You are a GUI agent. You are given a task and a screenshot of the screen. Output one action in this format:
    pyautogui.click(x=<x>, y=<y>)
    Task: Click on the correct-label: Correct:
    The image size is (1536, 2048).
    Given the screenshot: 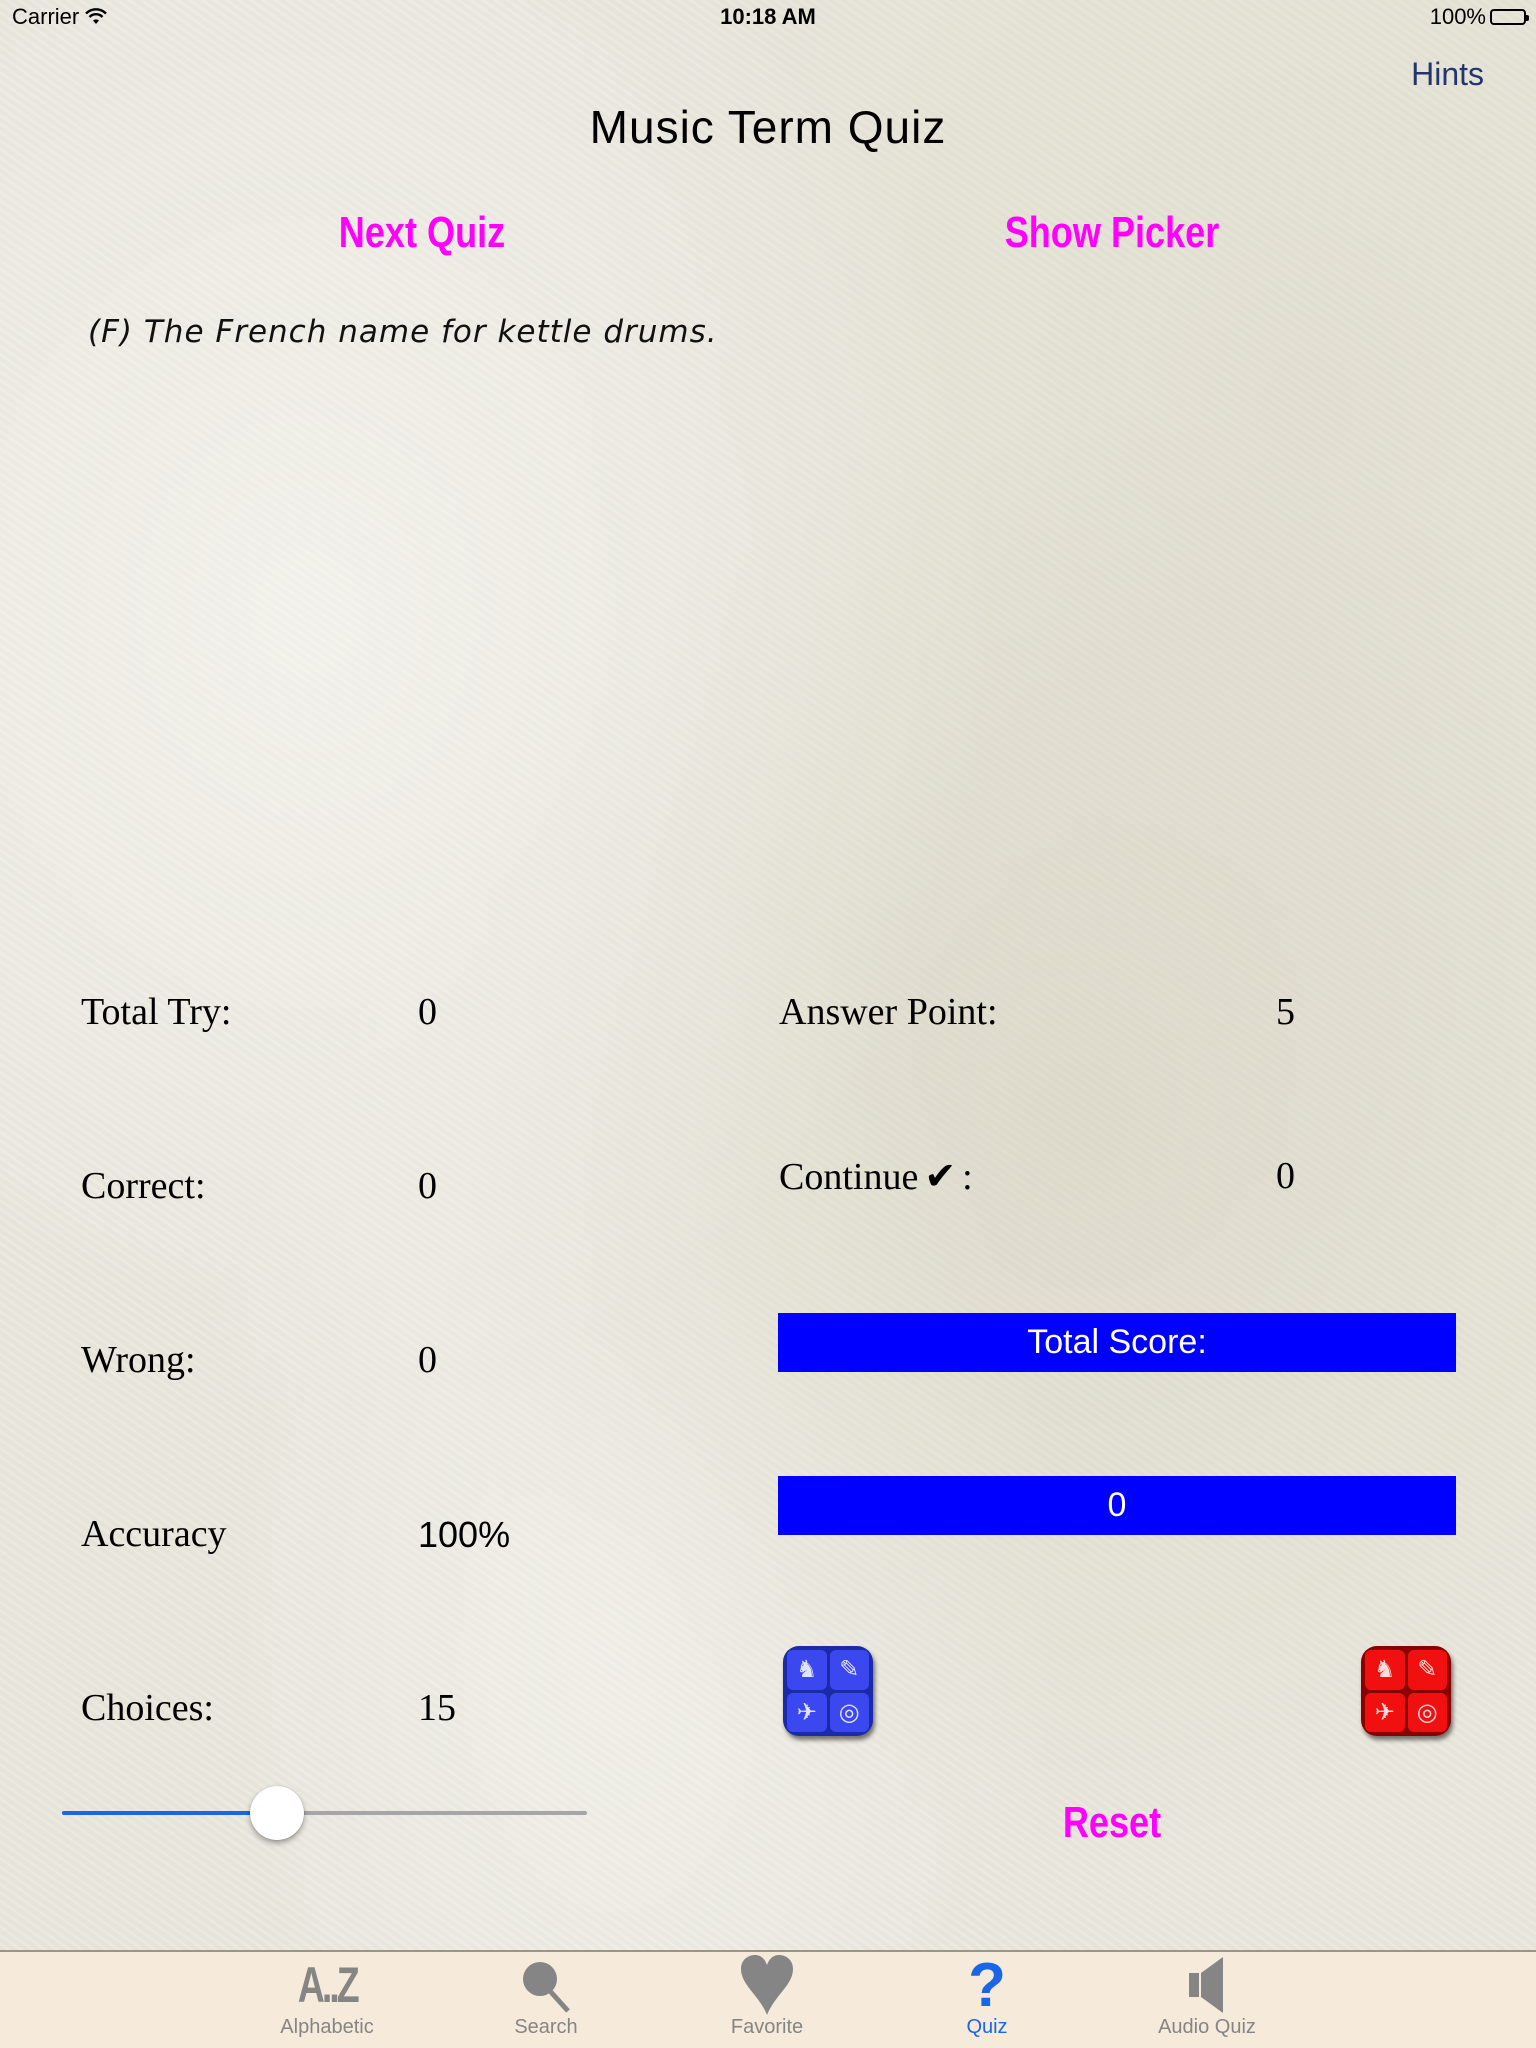 What is the action you would take?
    pyautogui.click(x=143, y=1186)
    